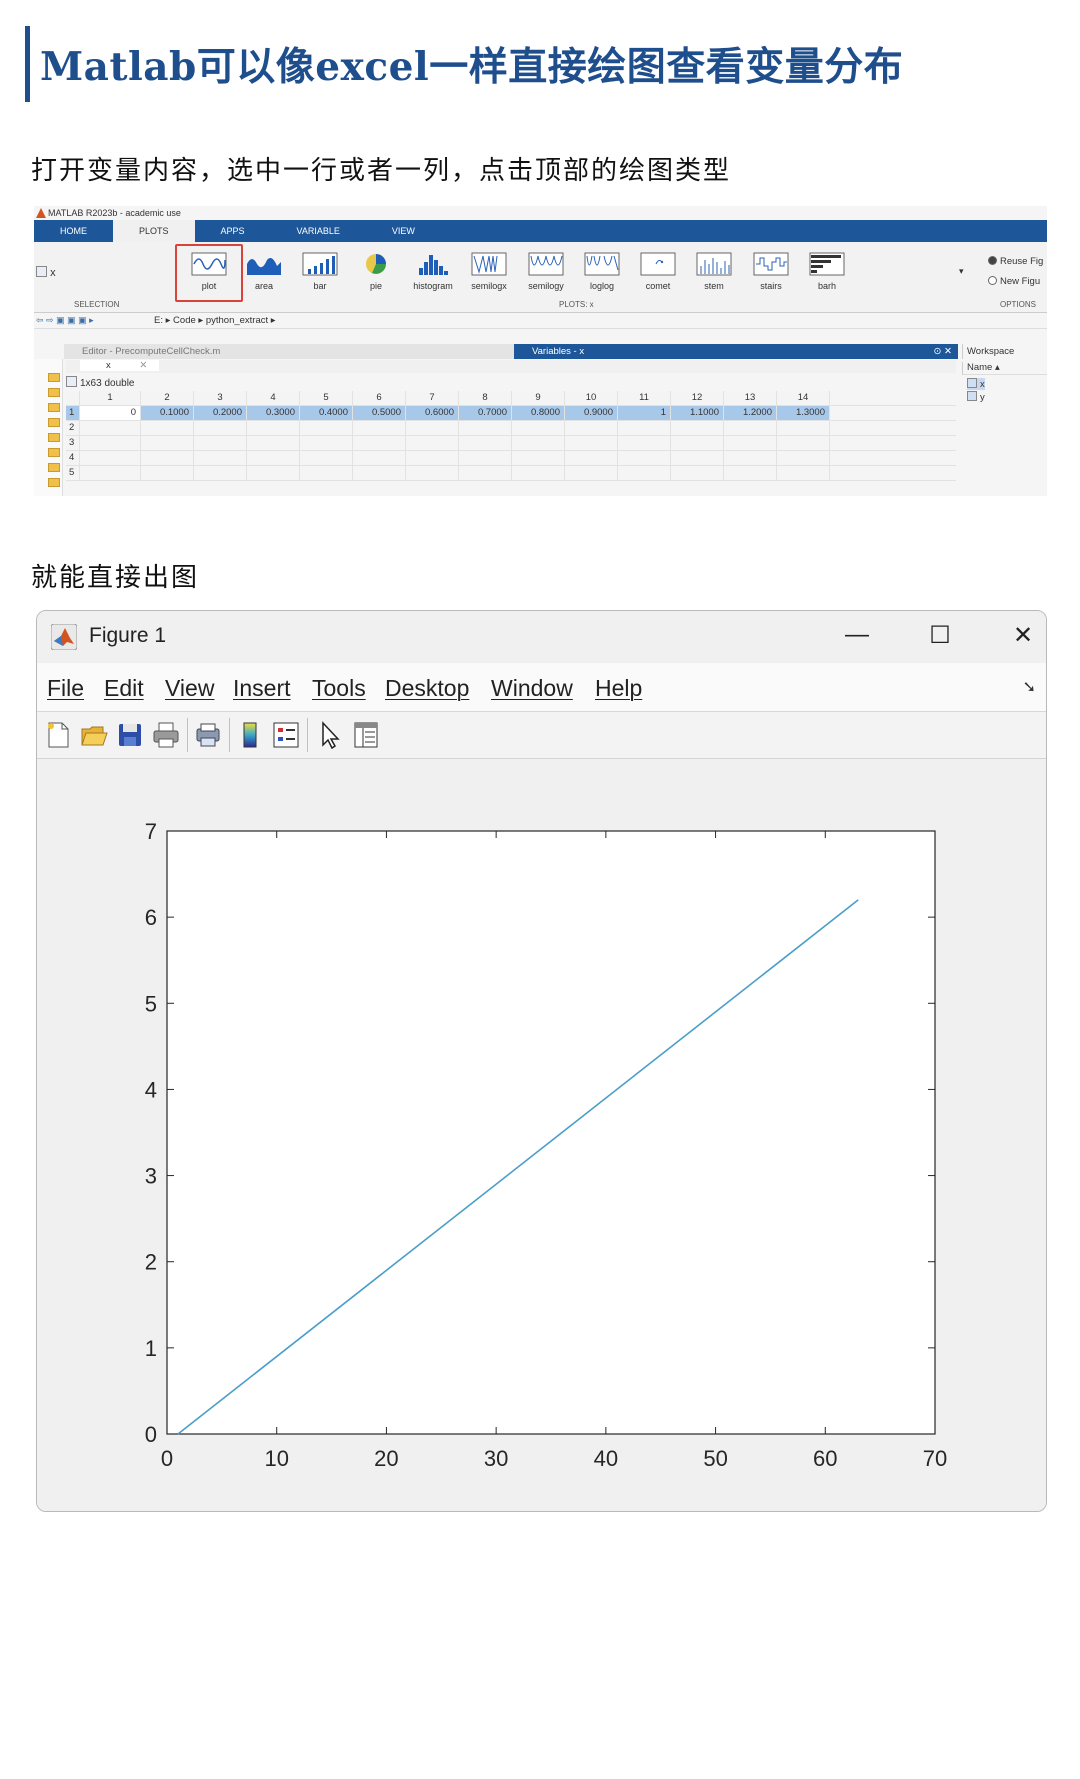 The height and width of the screenshot is (1779, 1080). Describe the element at coordinates (485, 398) in the screenshot. I see `grid-column-header: 8` at that location.